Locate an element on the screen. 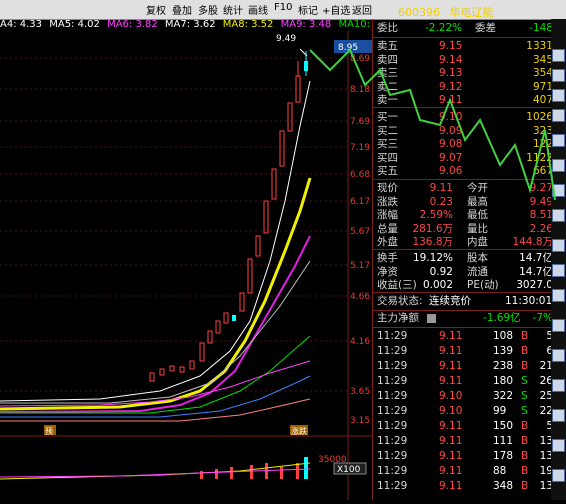 This screenshot has height=504, width=566. btn-huaxian: 画线 is located at coordinates (258, 9).